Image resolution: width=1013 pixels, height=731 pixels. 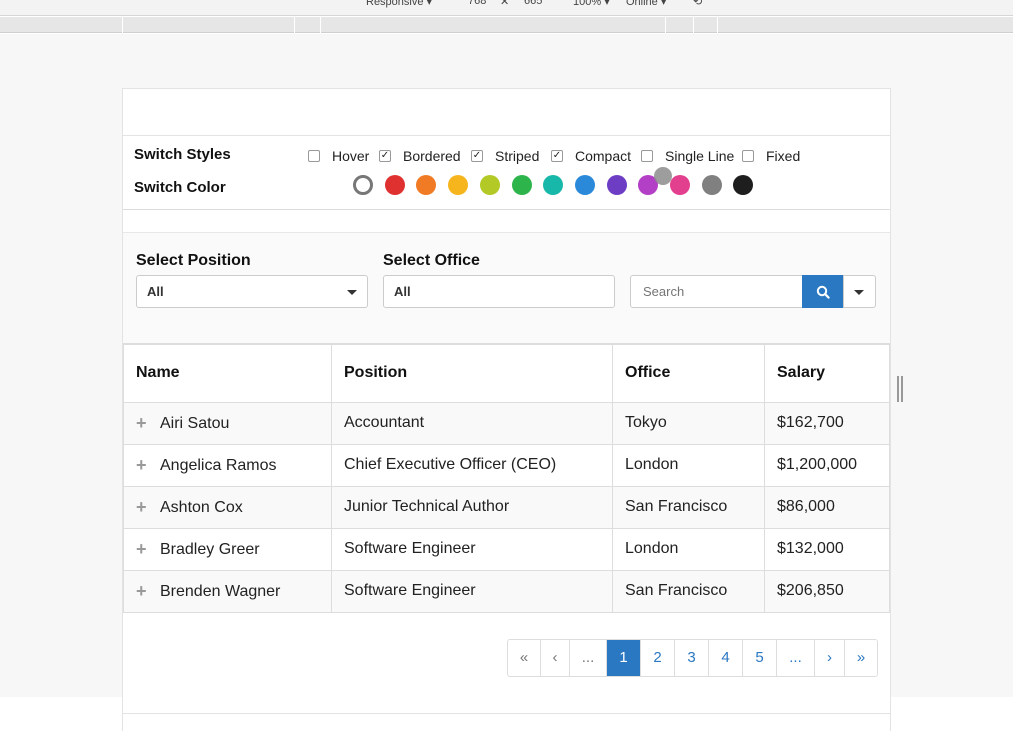 What do you see at coordinates (748, 156) in the screenshot?
I see `fixed-checkbox` at bounding box center [748, 156].